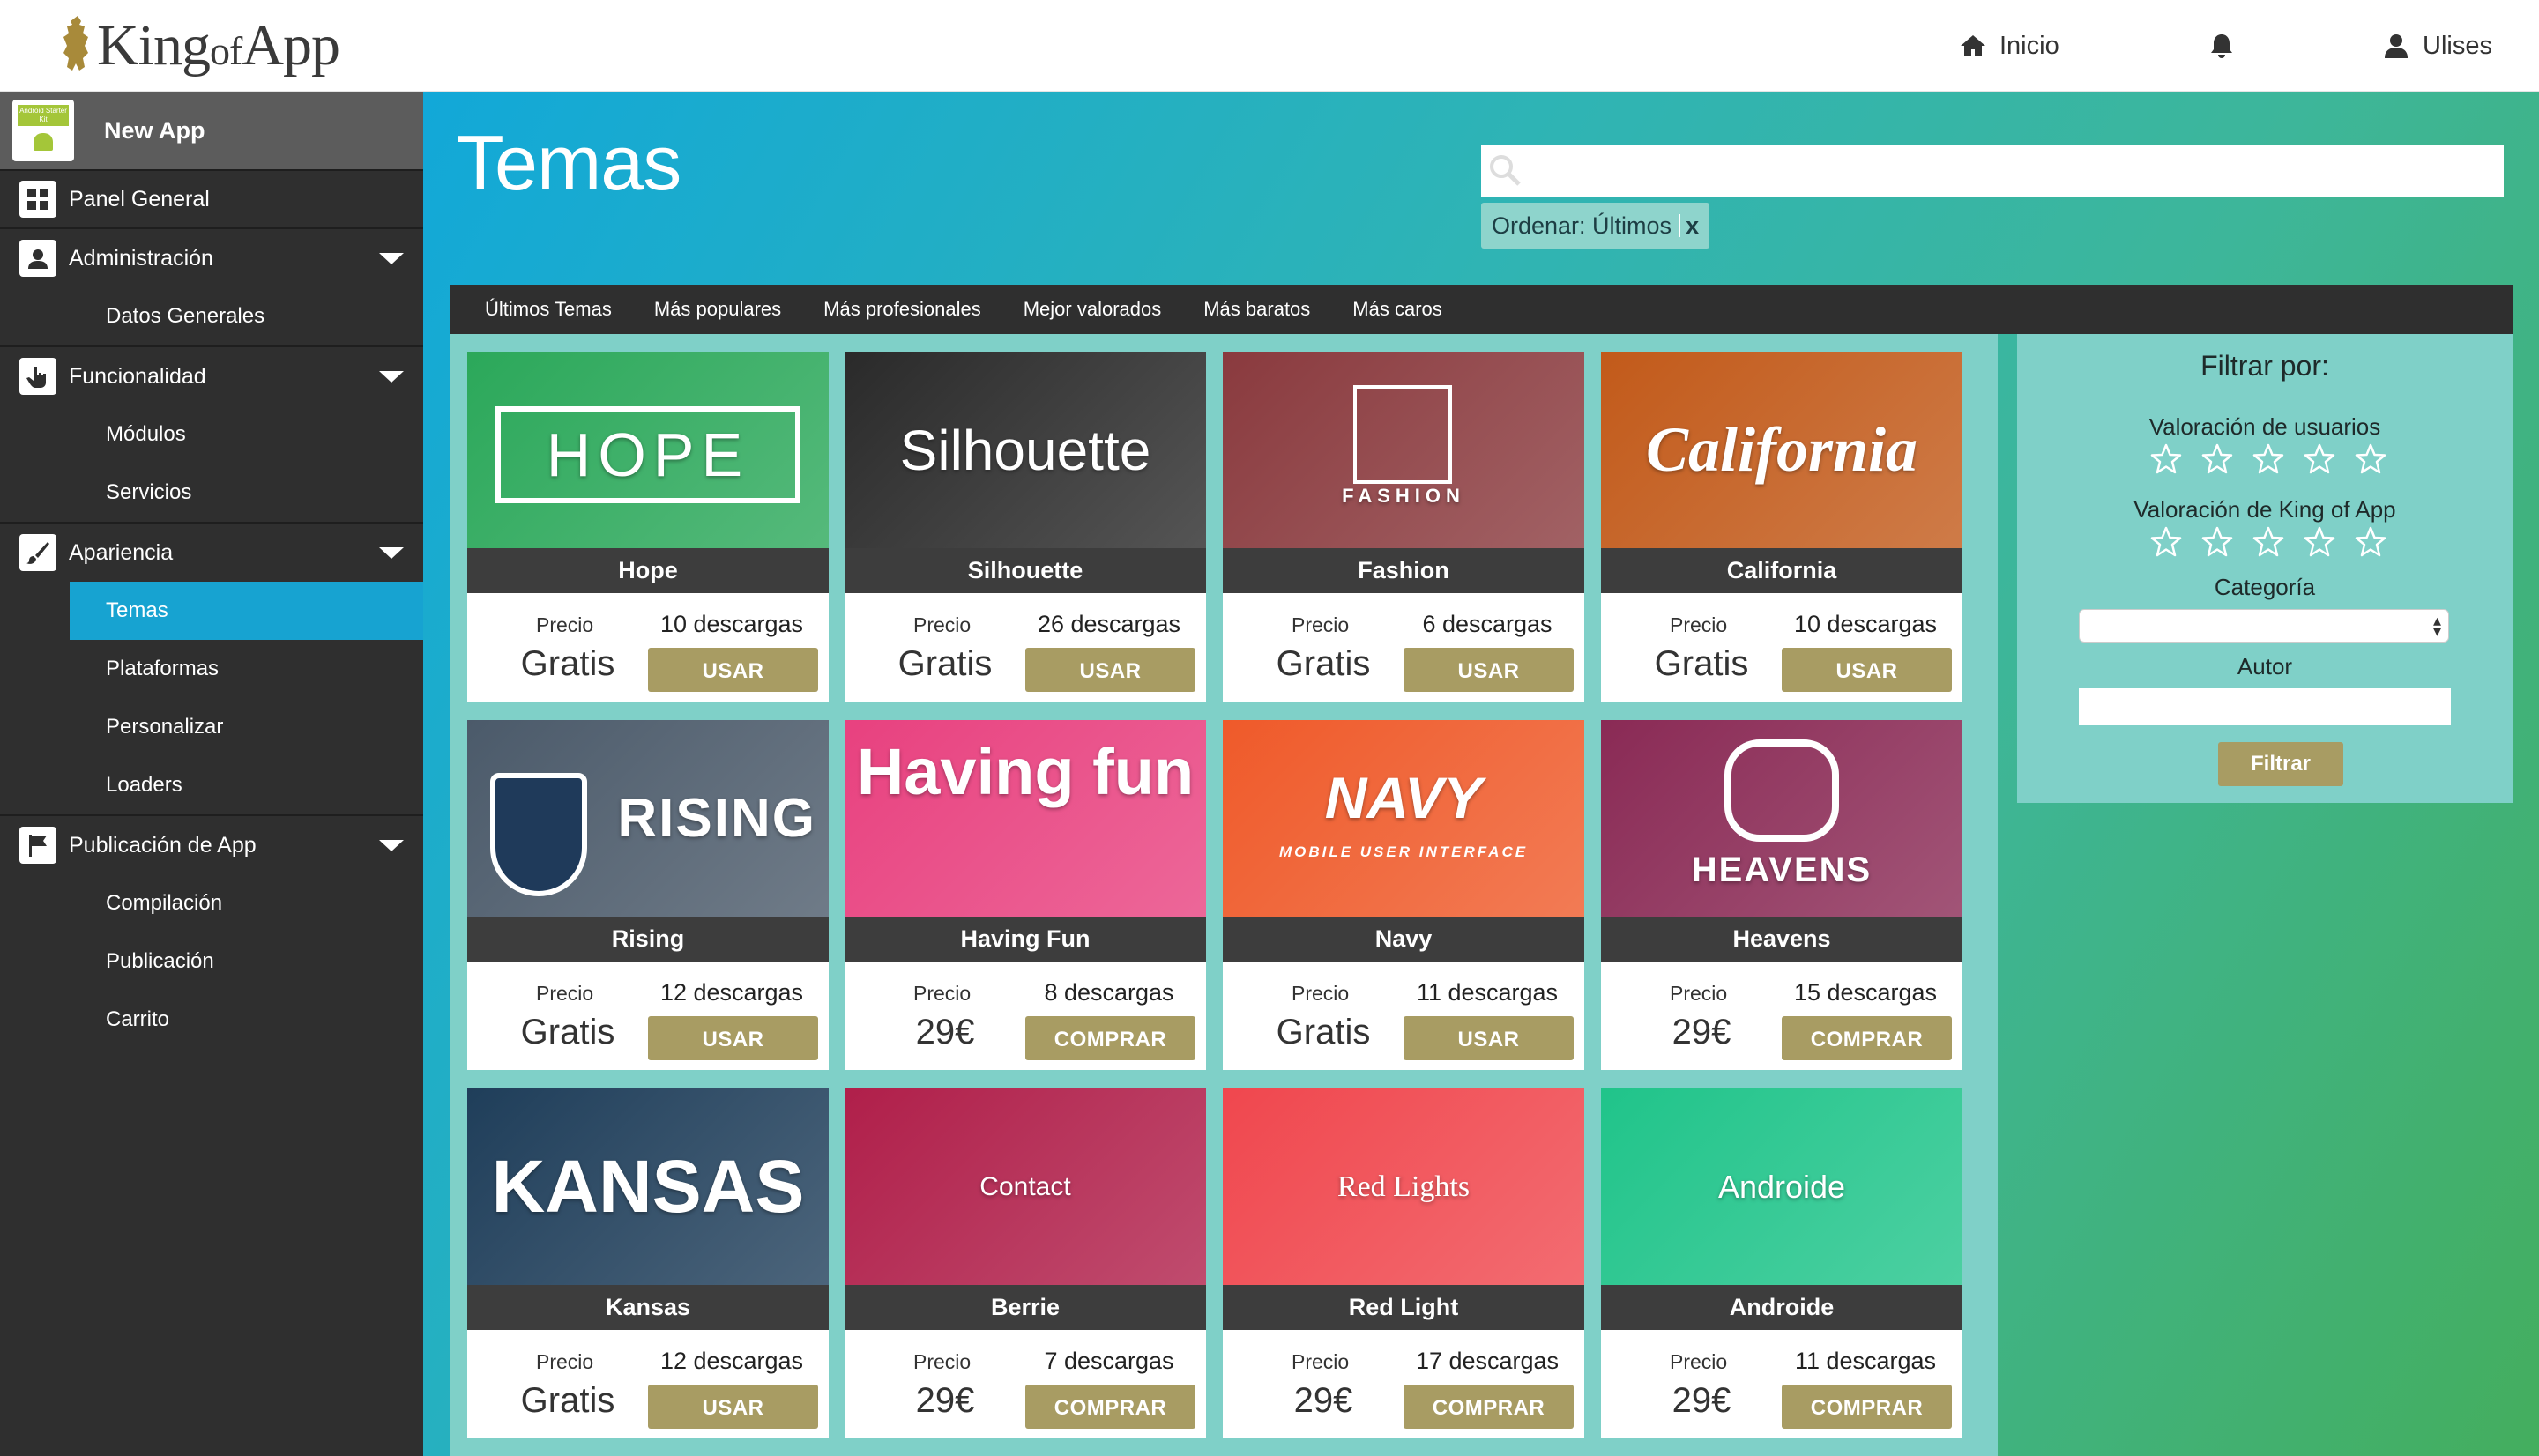 This screenshot has width=2539, height=1456. I want to click on theme-thumbnail: HEAVENS, so click(1781, 818).